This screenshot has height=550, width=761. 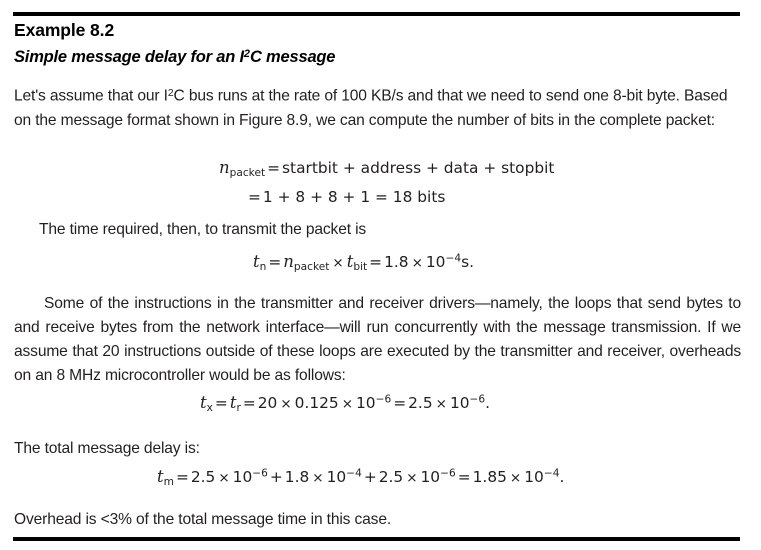 What do you see at coordinates (534, 477) in the screenshot?
I see `equation-tm-result-base: 10` at bounding box center [534, 477].